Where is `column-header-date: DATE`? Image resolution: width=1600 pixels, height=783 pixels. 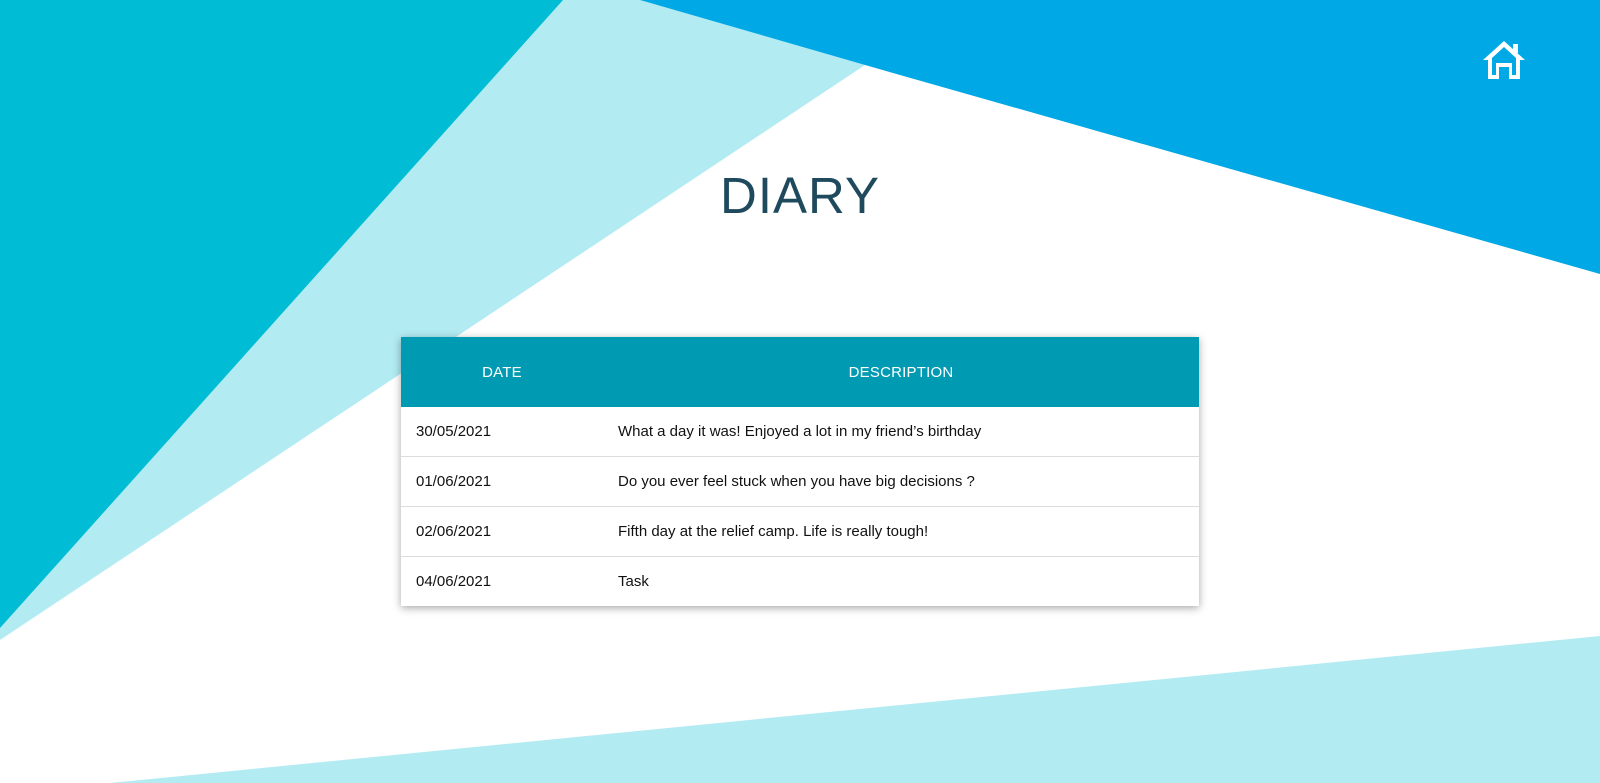
column-header-date: DATE is located at coordinates (502, 372).